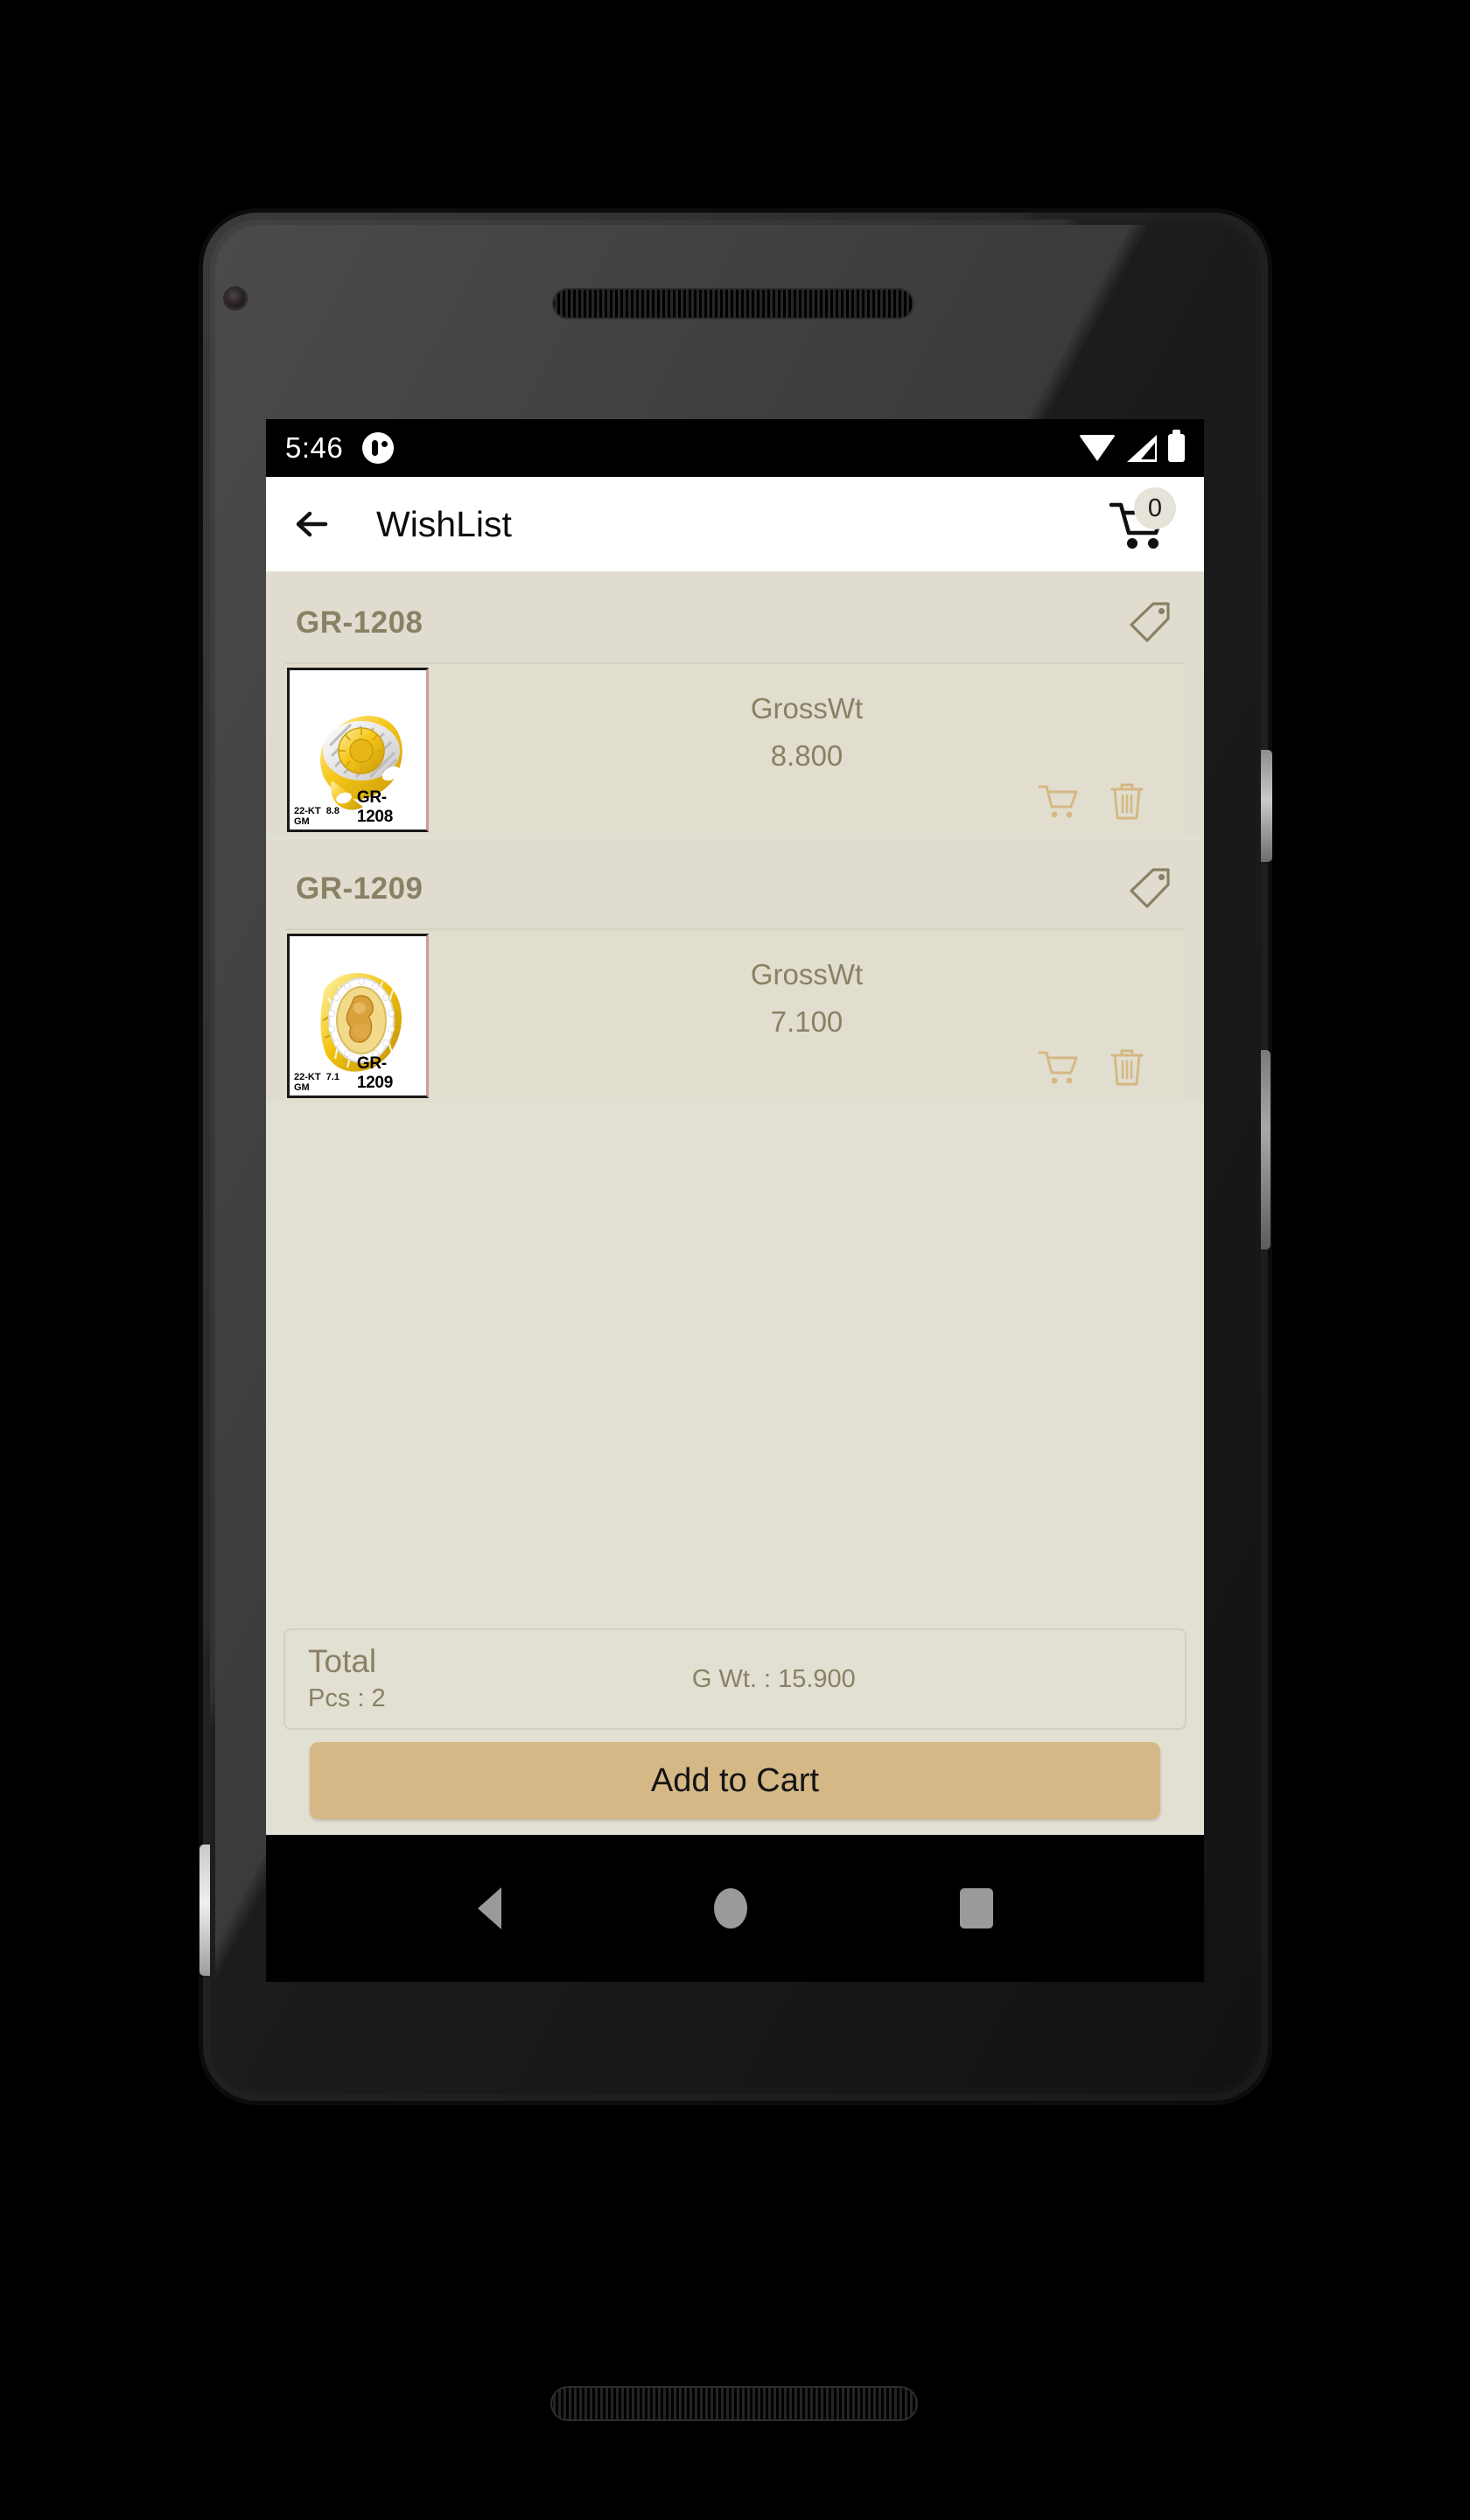 This screenshot has height=2520, width=1470. I want to click on back-arrow-icon, so click(313, 524).